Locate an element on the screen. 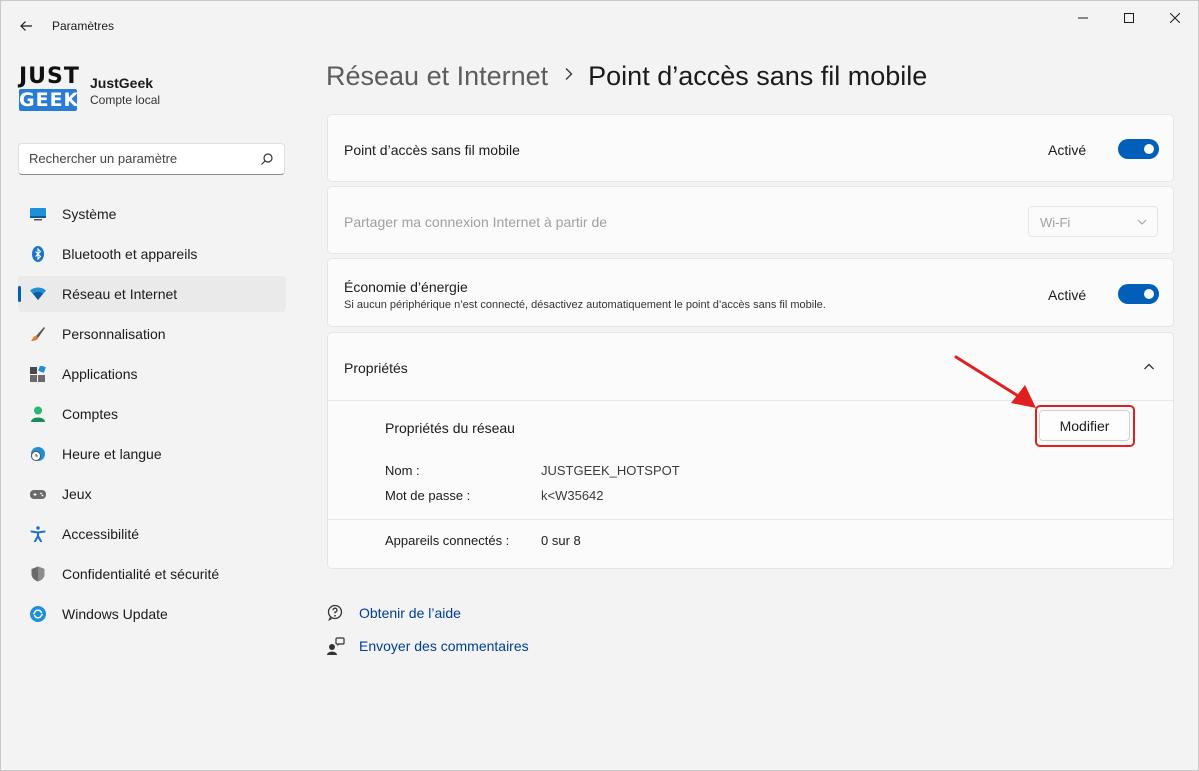 This screenshot has height=771, width=1199. search-input is located at coordinates (139, 158).